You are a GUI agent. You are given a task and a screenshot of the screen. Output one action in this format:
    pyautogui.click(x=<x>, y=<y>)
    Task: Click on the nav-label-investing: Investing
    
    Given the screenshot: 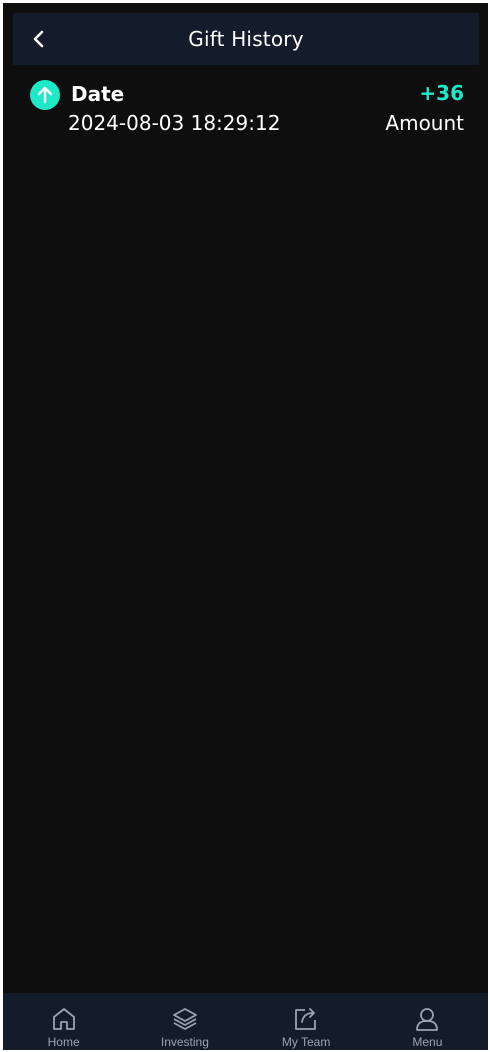 What is the action you would take?
    pyautogui.click(x=184, y=1042)
    